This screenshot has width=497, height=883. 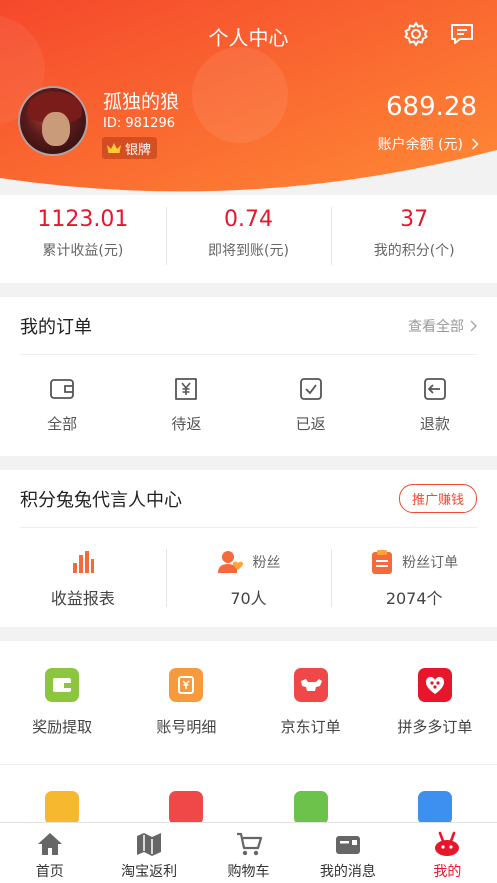 What do you see at coordinates (186, 405) in the screenshot?
I see `order-filter-pending: 待返` at bounding box center [186, 405].